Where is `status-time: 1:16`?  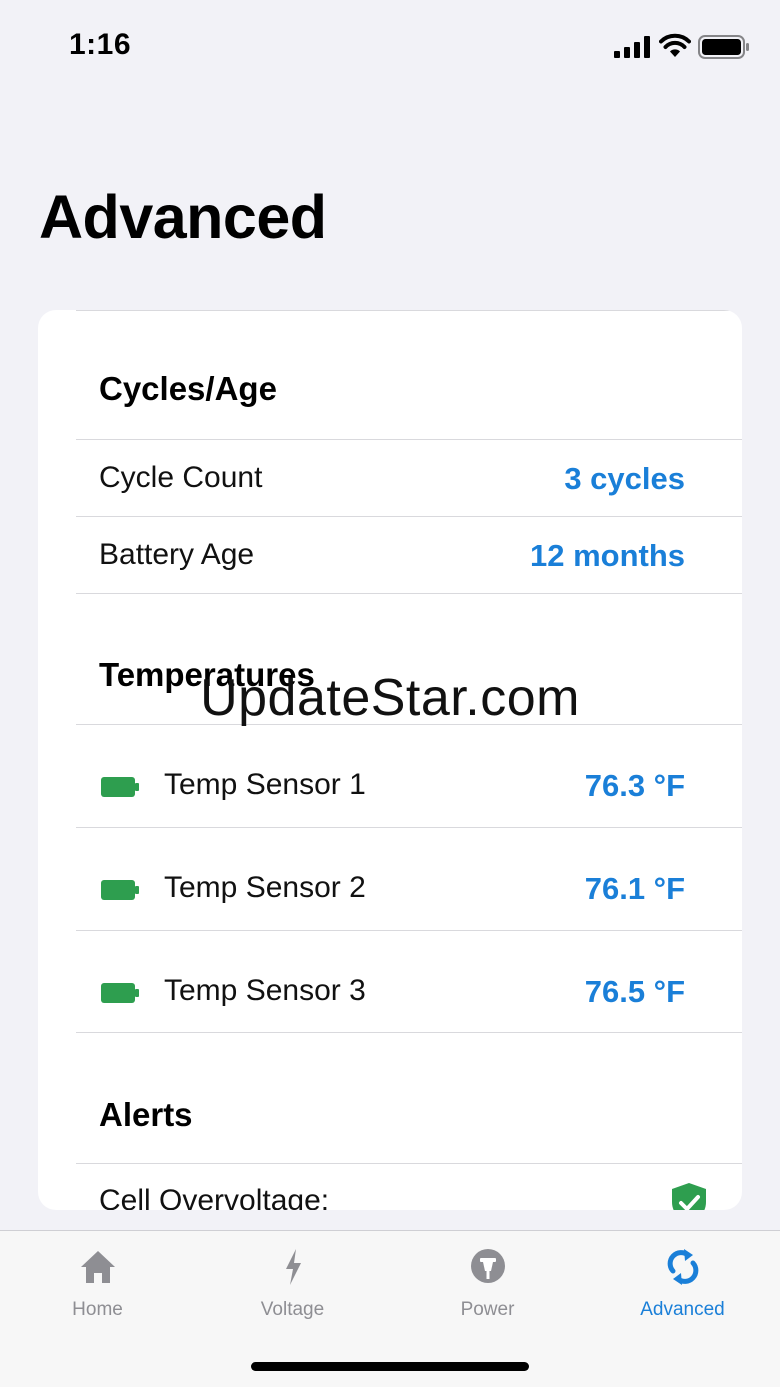
status-time: 1:16 is located at coordinates (100, 44).